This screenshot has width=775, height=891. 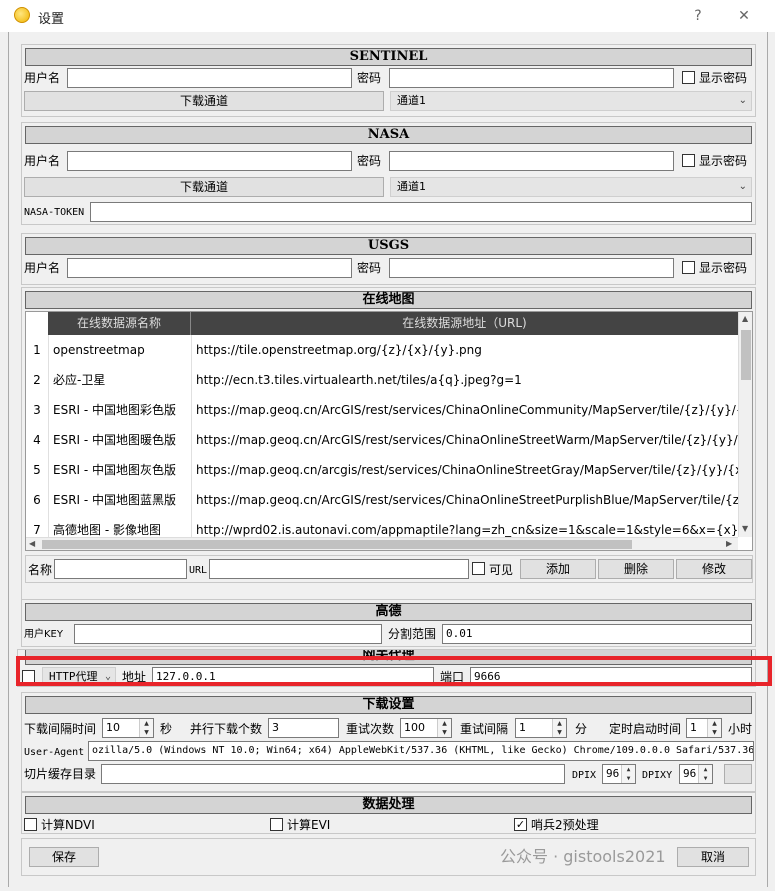 What do you see at coordinates (204, 101) in the screenshot?
I see `sentinel-download-channel-button: 下载通道` at bounding box center [204, 101].